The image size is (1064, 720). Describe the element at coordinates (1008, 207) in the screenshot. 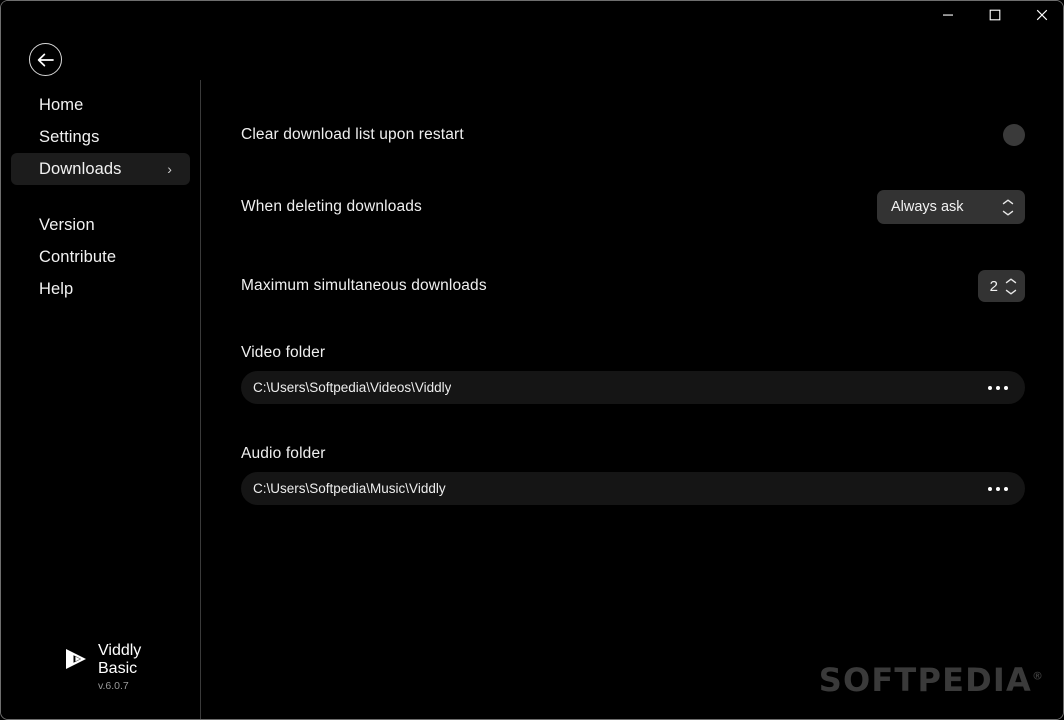

I see `select-stepper-icons` at that location.